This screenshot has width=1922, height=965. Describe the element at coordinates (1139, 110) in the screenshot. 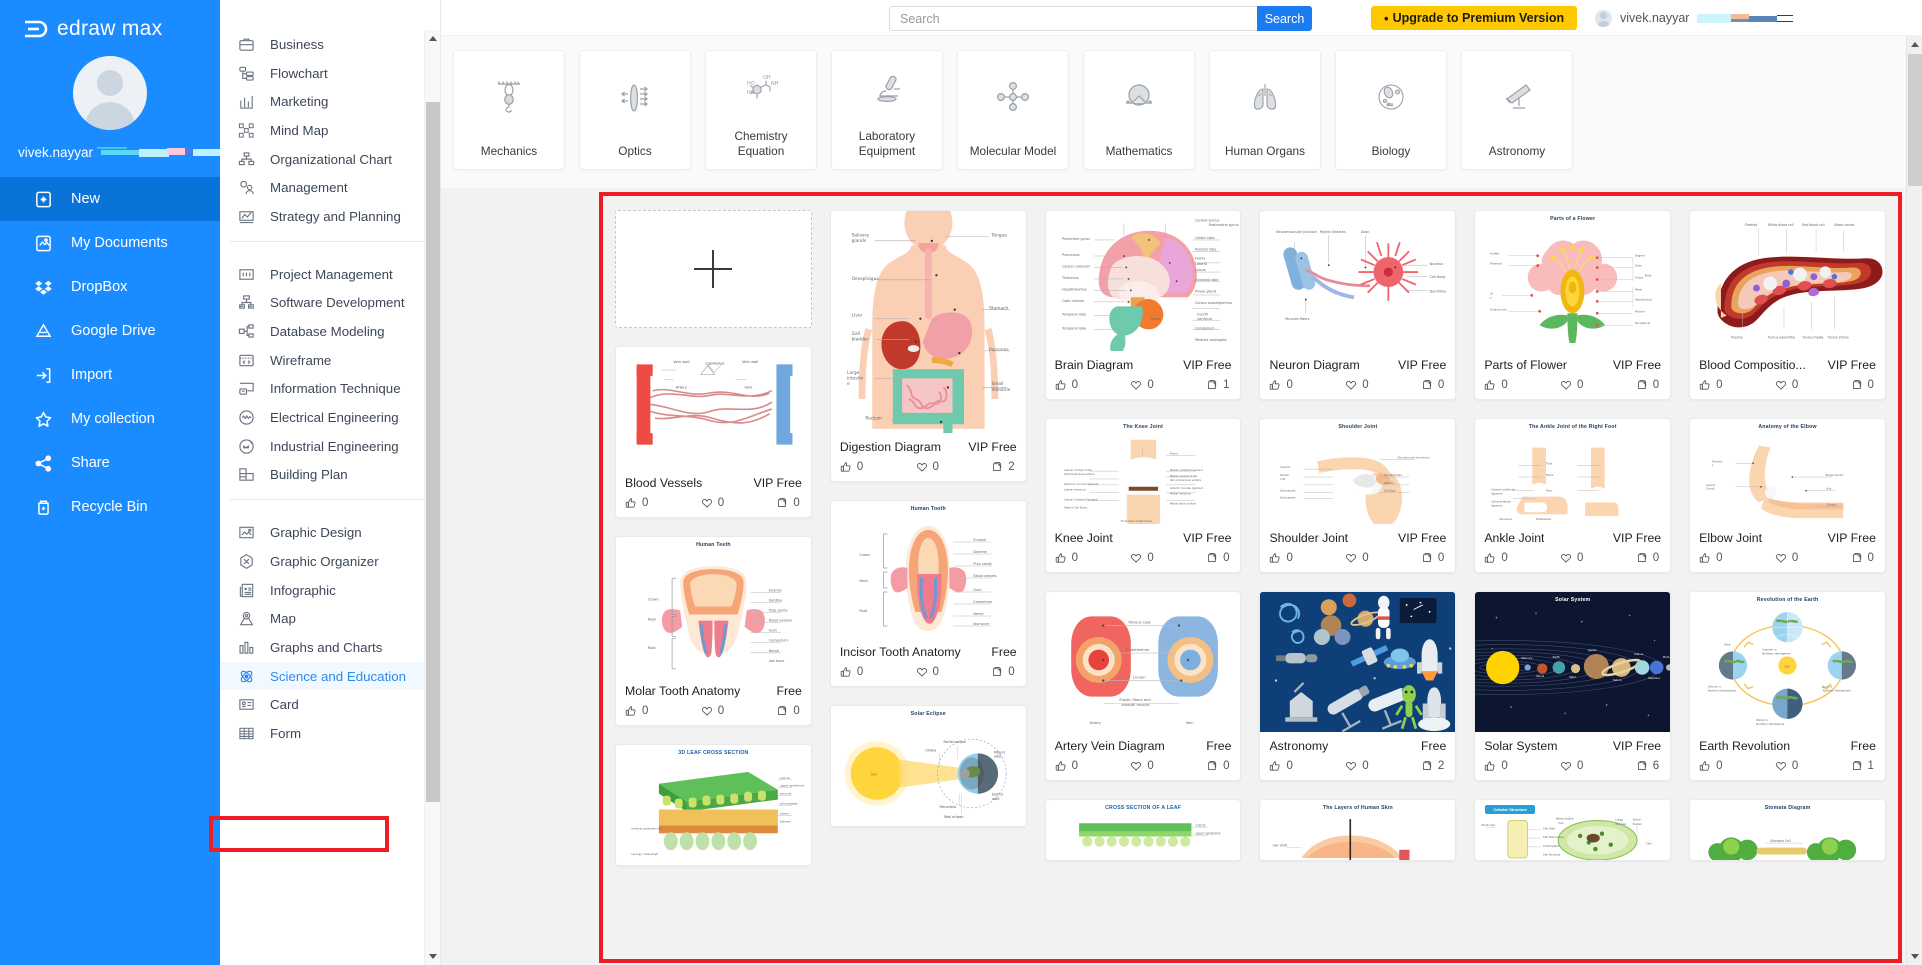

I see `subcategory-mathematics: Mathematics` at that location.